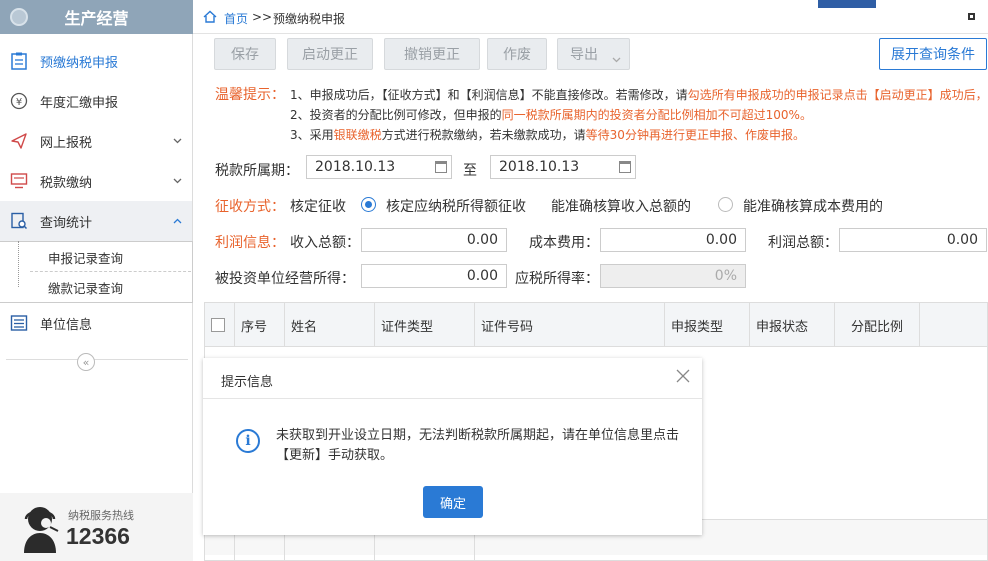 This screenshot has width=988, height=561. What do you see at coordinates (250, 95) in the screenshot?
I see `tips-title: 温馨提示：` at bounding box center [250, 95].